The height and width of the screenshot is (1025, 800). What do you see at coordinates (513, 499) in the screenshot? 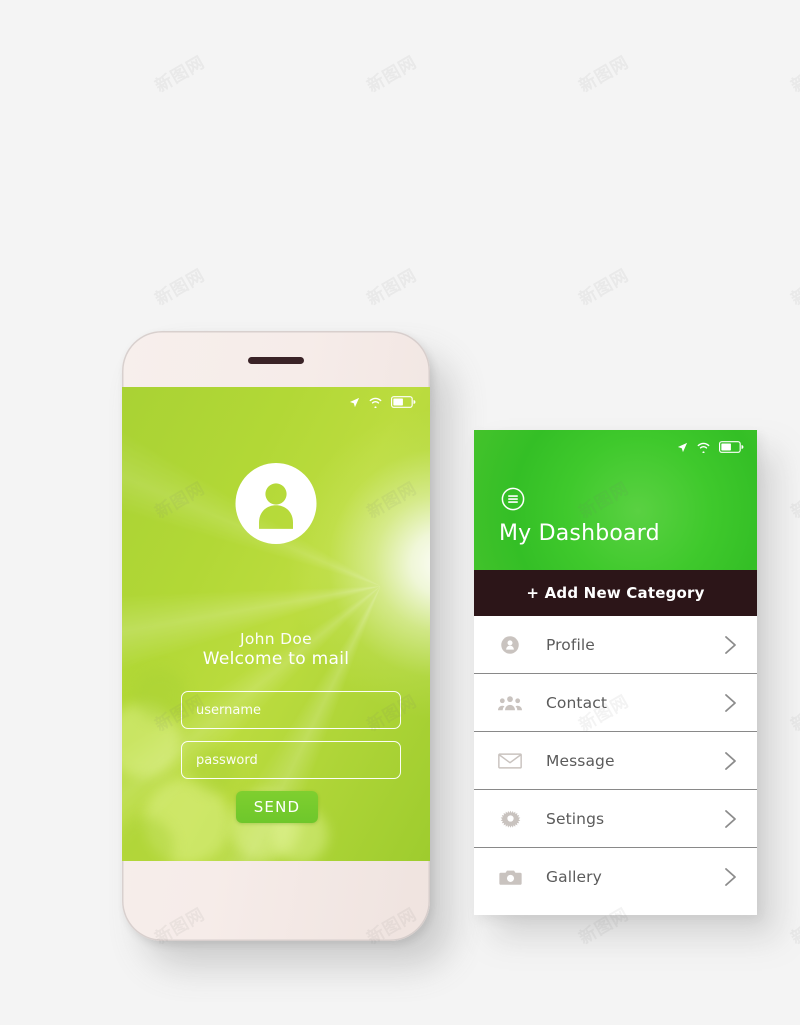
I see `hamburger-menu-icon` at bounding box center [513, 499].